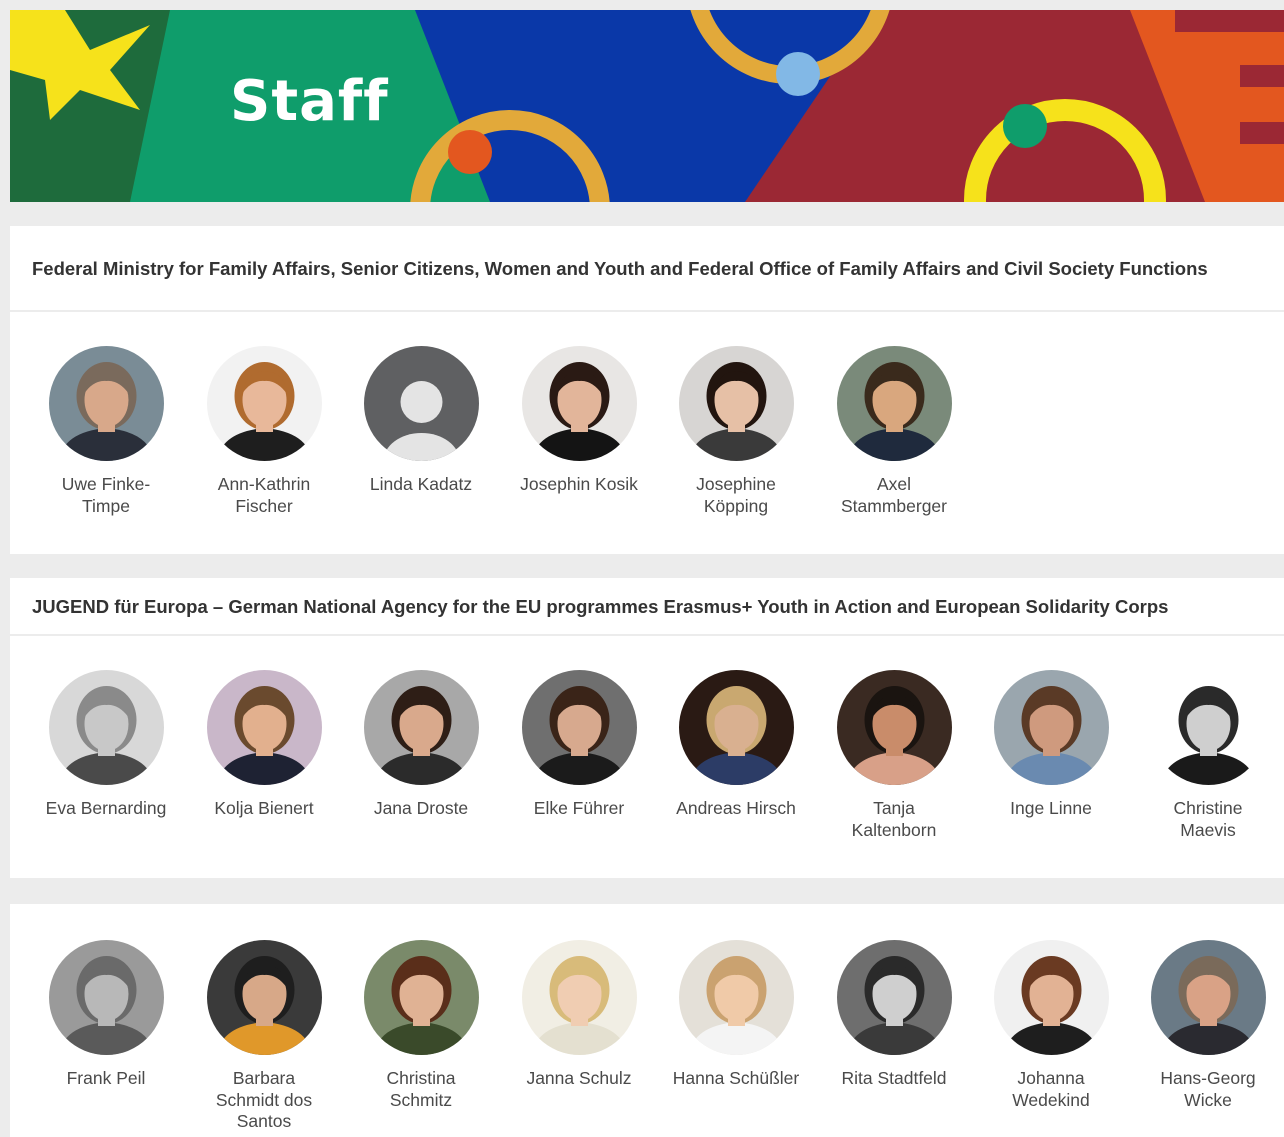 This screenshot has height=1137, width=1284. I want to click on staff-name: Inge Linne, so click(1051, 808).